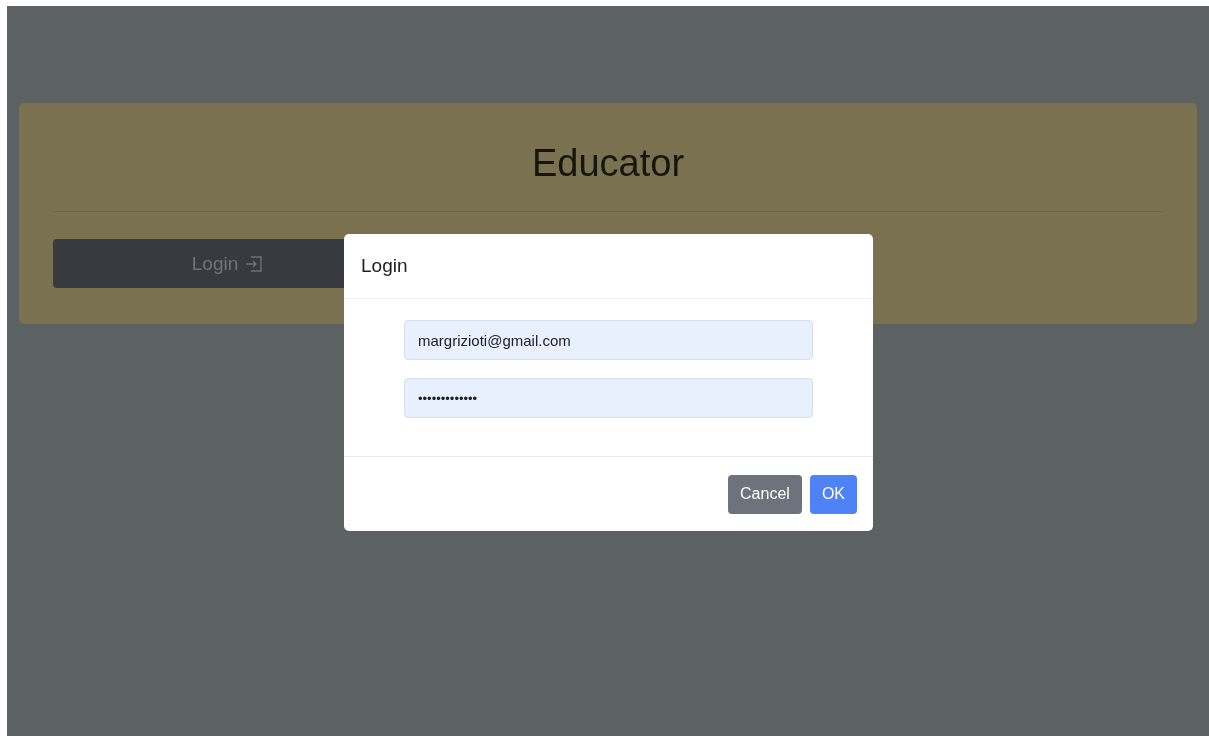 This screenshot has width=1209, height=736. Describe the element at coordinates (765, 494) in the screenshot. I see `cancel-button: Cancel` at that location.